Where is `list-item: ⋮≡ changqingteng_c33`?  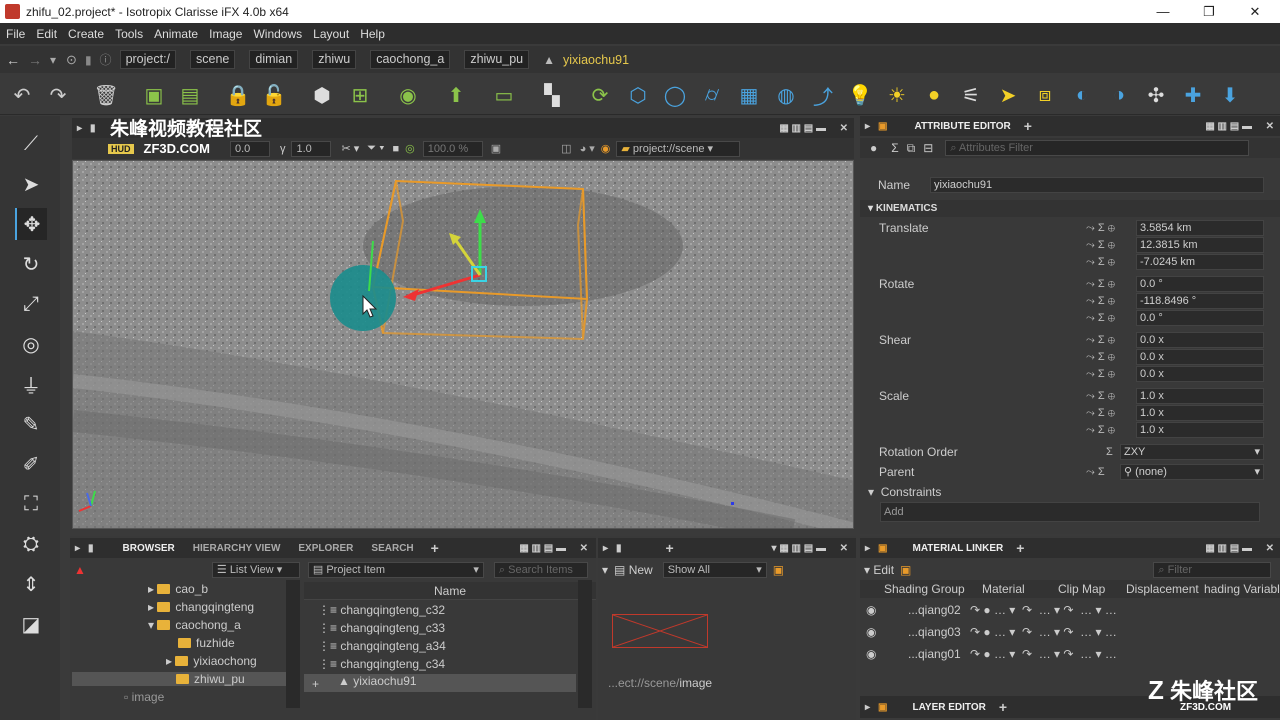 list-item: ⋮≡ changqingteng_c33 is located at coordinates (381, 628).